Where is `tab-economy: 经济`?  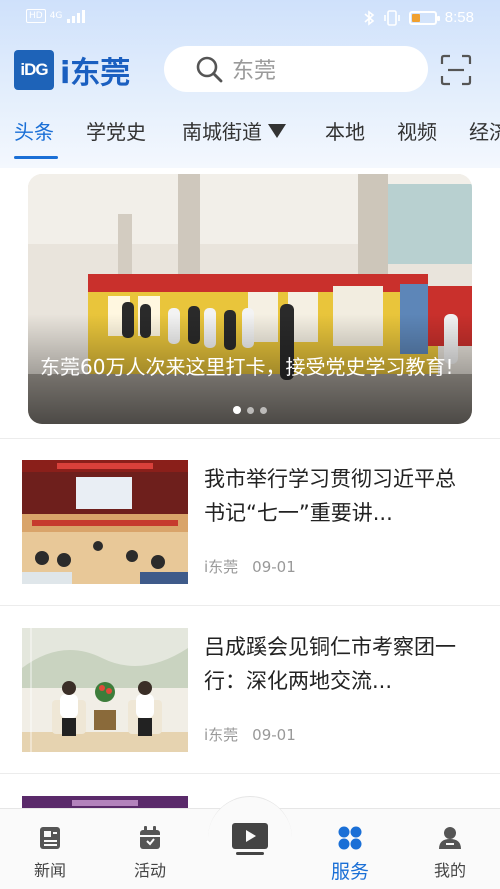
tab-economy: 经济 is located at coordinates (484, 130).